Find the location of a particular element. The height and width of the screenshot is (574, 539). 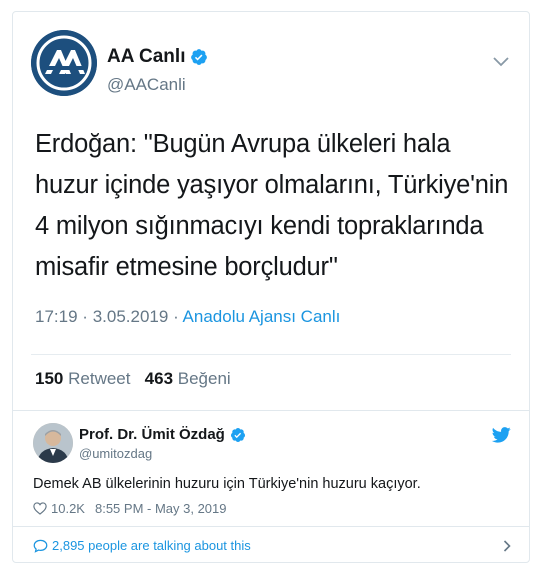

tweet-meta: 17:19 · 3.05.2019 · Anadolu Ajansı Canlı is located at coordinates (187, 317).